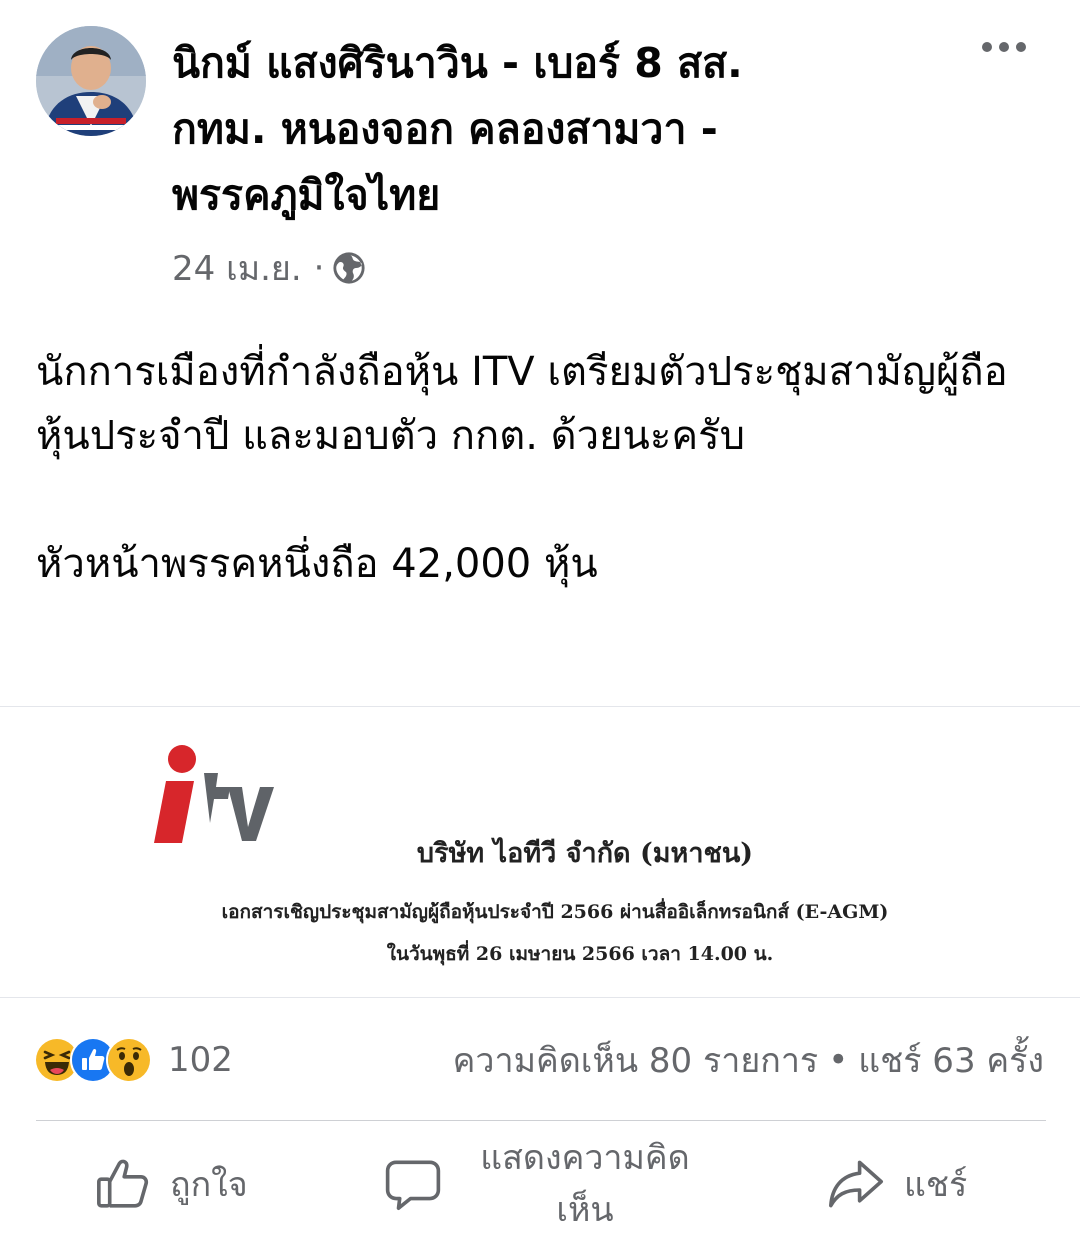 This screenshot has width=1080, height=1242. What do you see at coordinates (936, 1185) in the screenshot?
I see `share-label: แชร์` at bounding box center [936, 1185].